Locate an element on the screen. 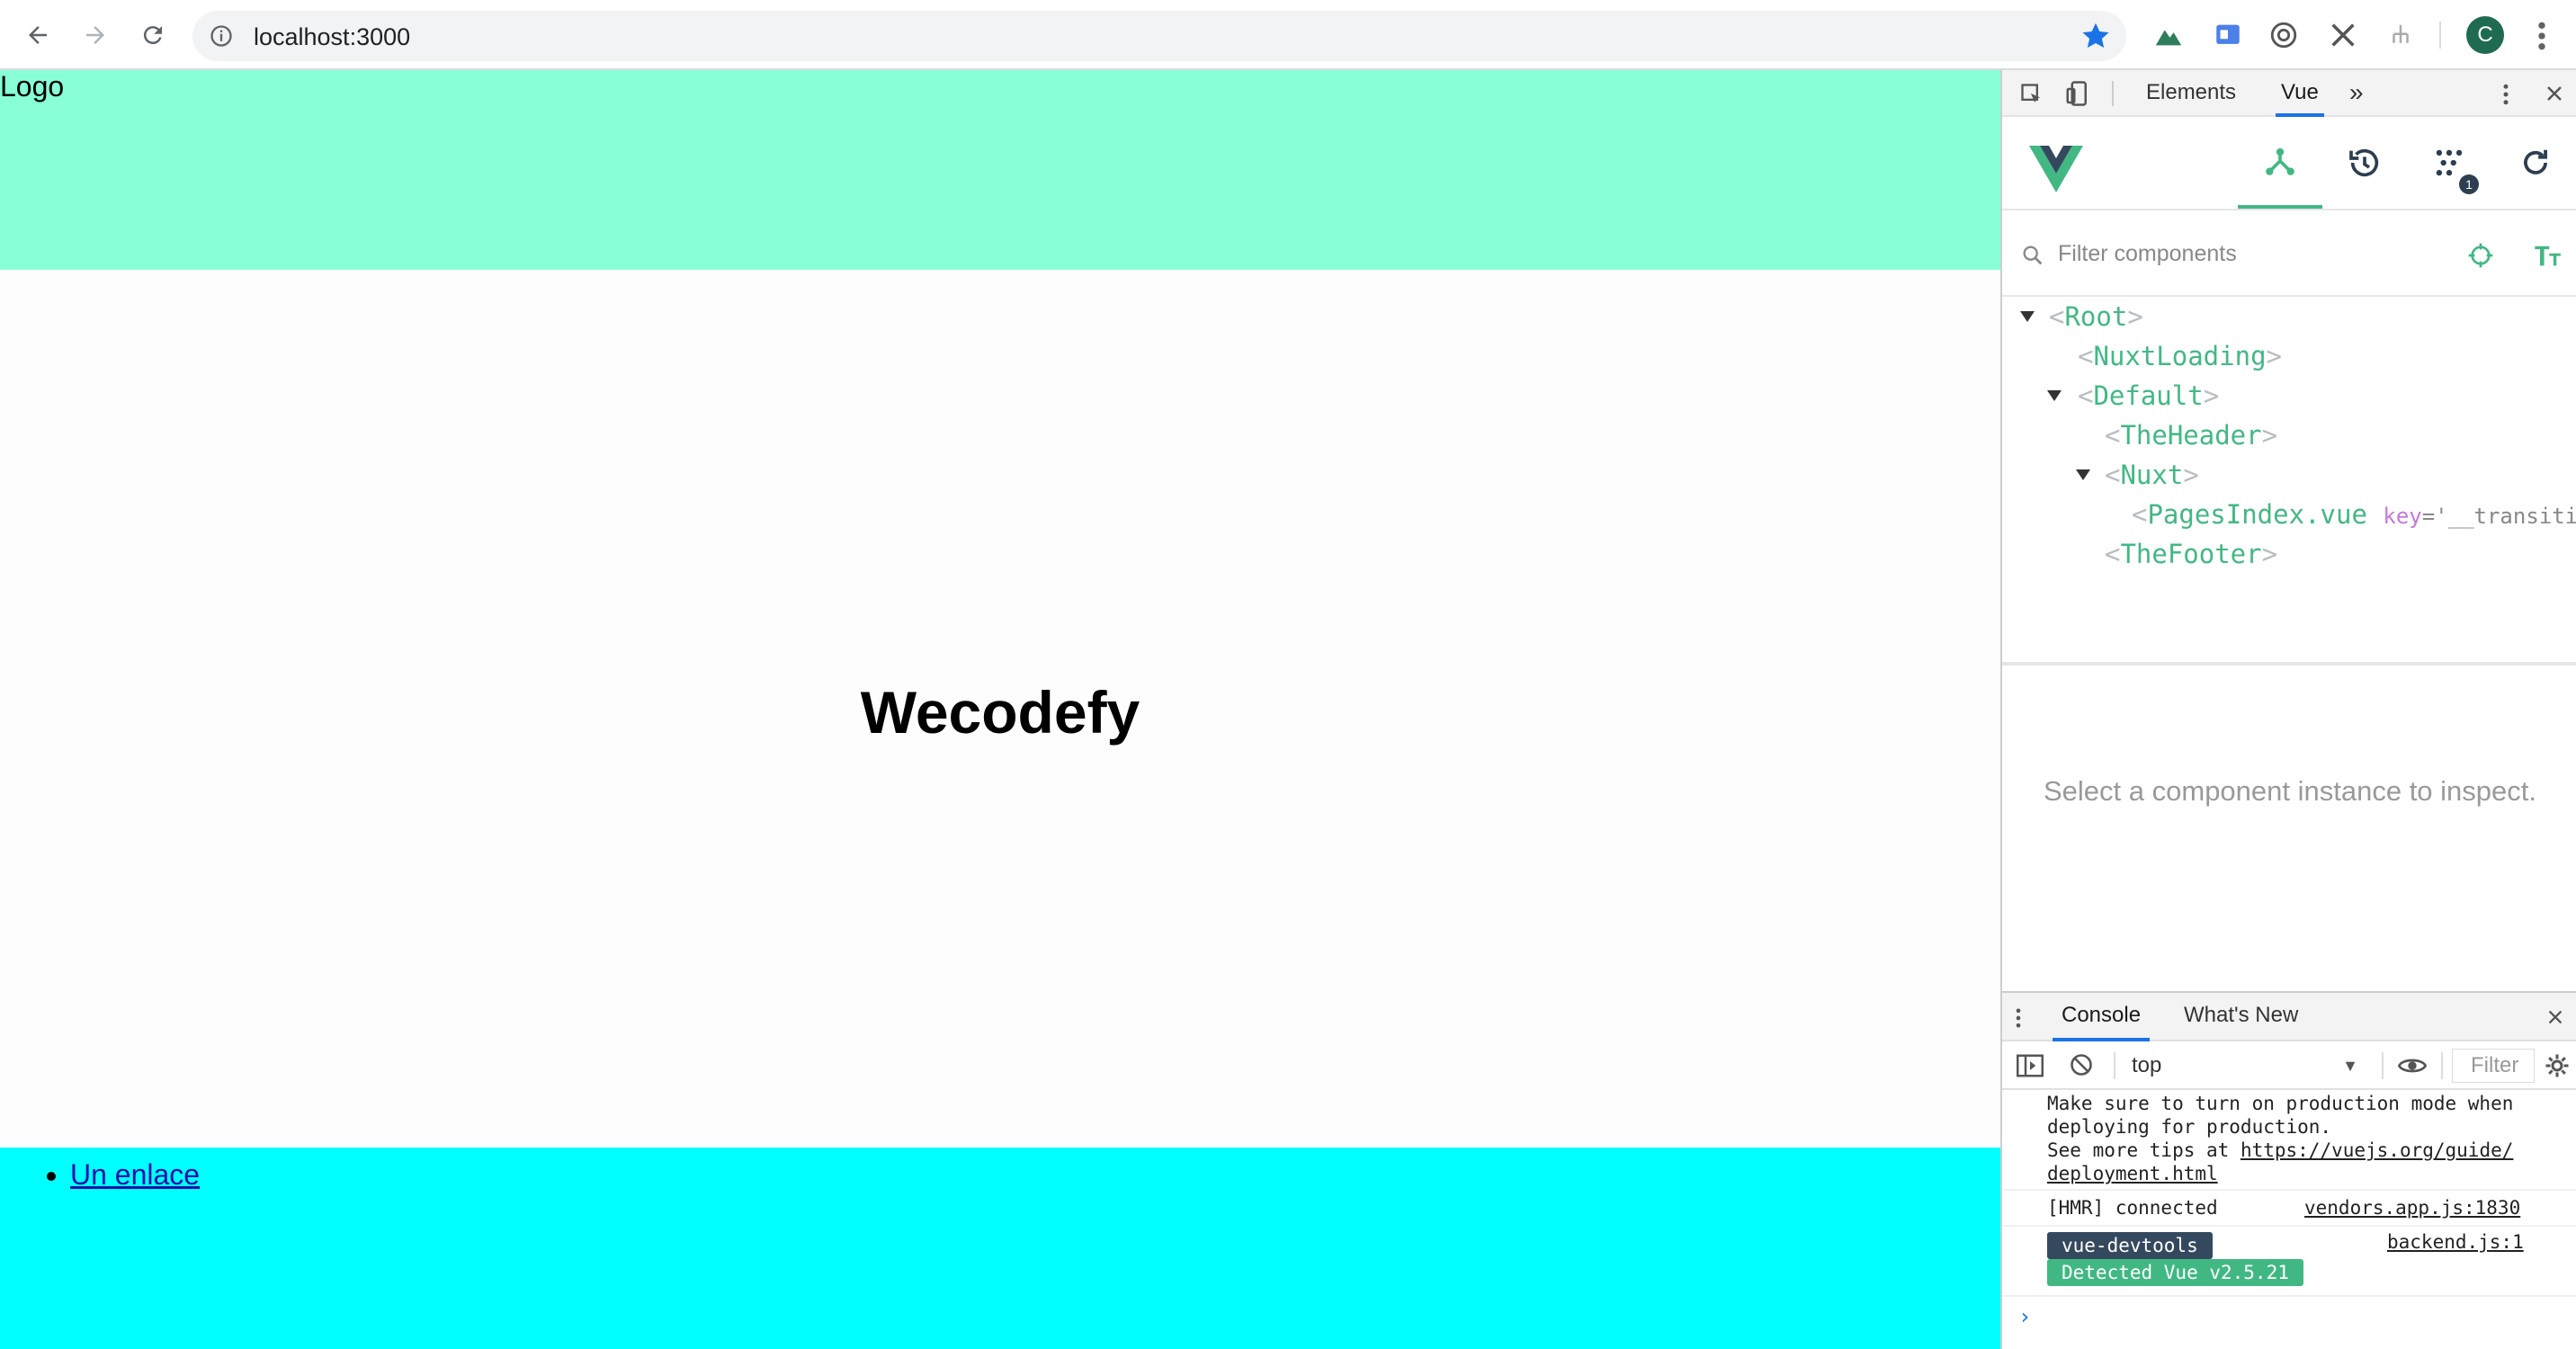  filter-components-input: Filter components is located at coordinates (2147, 254).